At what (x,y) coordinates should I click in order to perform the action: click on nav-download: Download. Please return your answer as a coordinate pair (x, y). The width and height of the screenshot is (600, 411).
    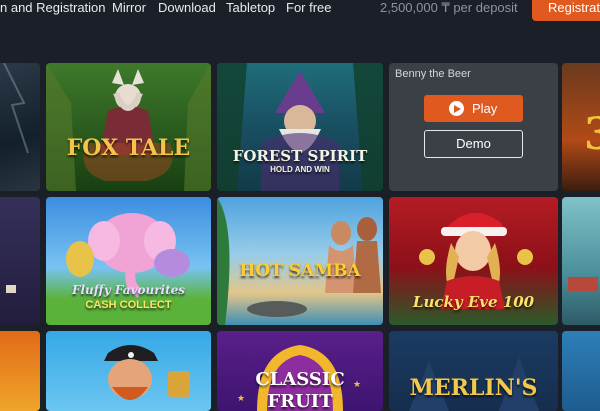
    Looking at the image, I should click on (187, 7).